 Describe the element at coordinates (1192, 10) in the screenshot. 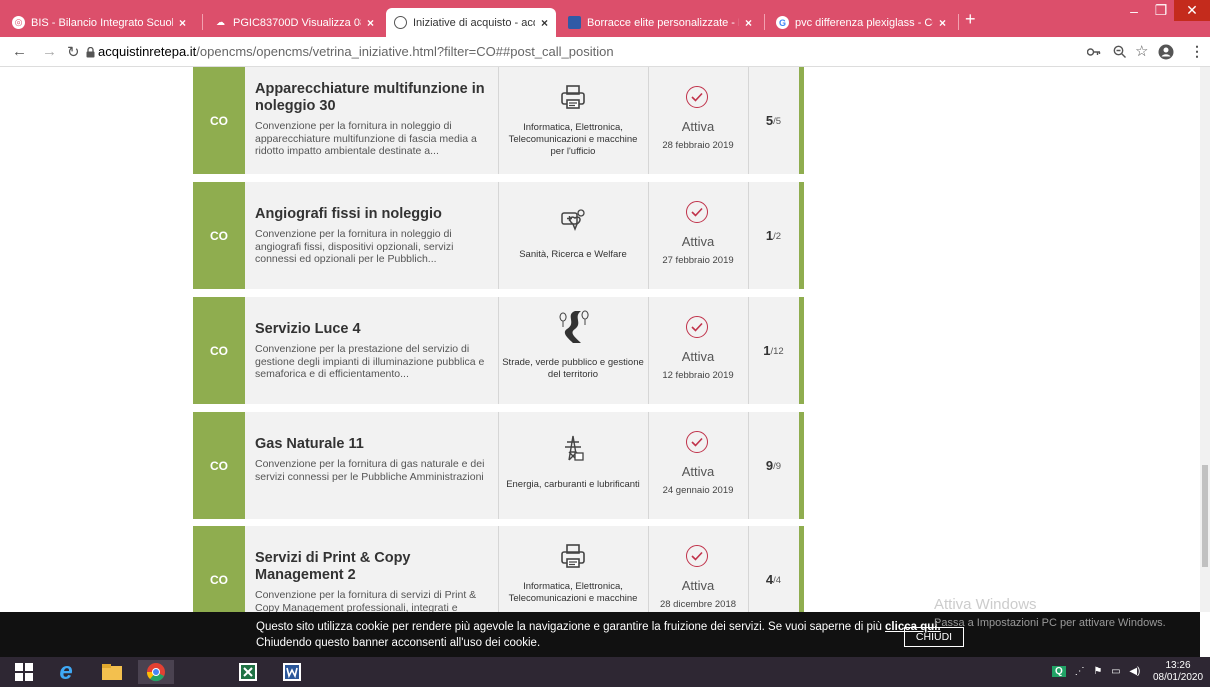

I see `window-close-button: ✕` at that location.